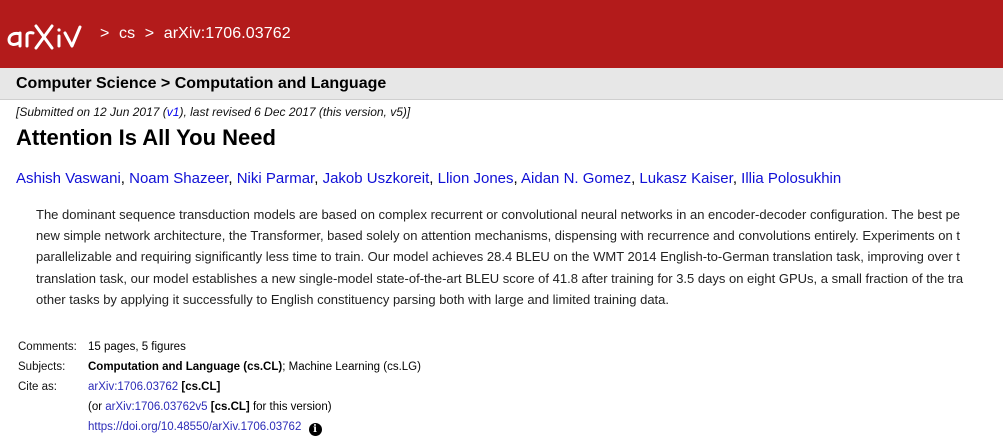 This screenshot has height=440, width=1003. I want to click on version-suffix: for this version), so click(290, 407).